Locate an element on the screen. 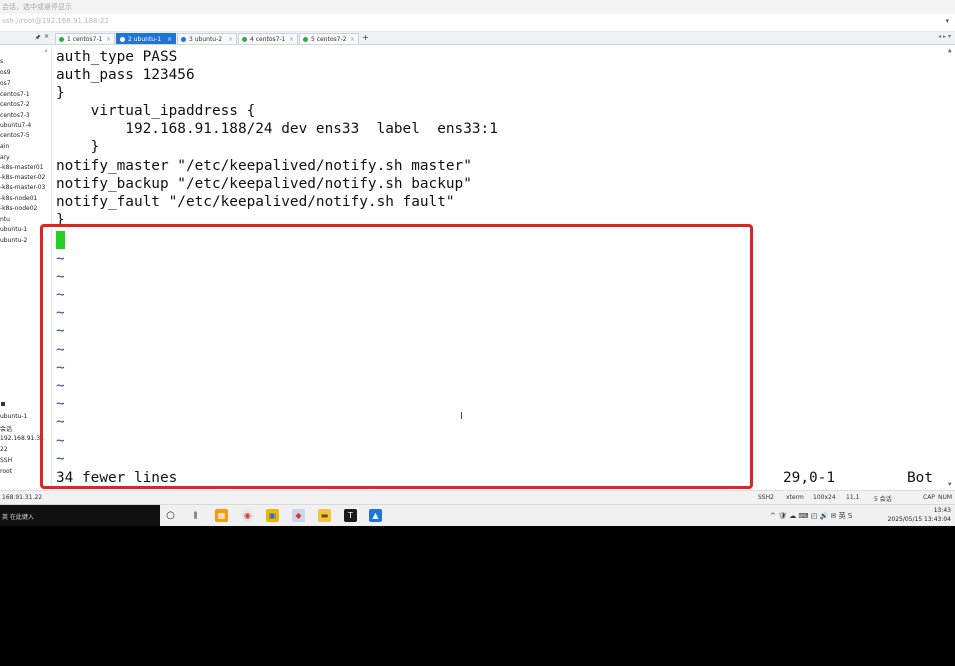  tab-label: 1 centos7-1 is located at coordinates (85, 39).